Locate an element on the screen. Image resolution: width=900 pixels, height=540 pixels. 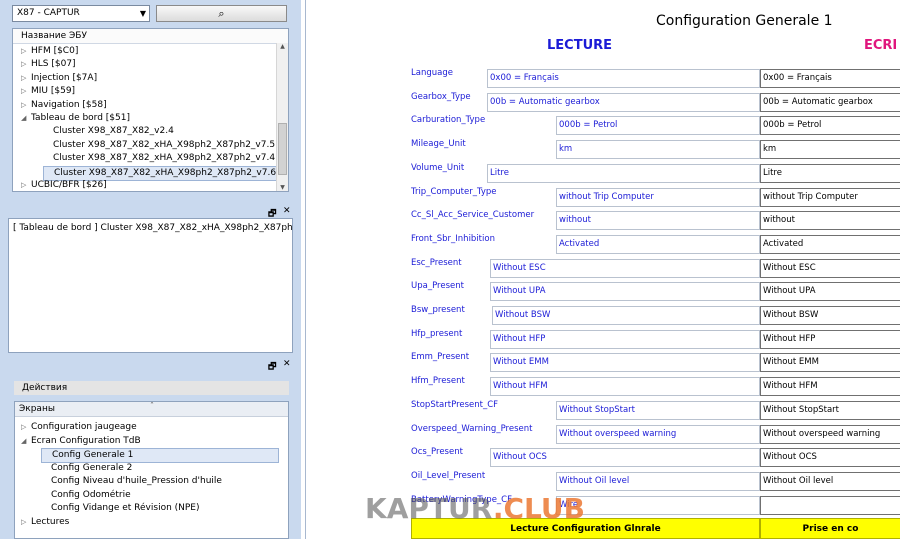
ecu-tree-item-label: UCBIC/BFR [$26] is located at coordinates (69, 185).